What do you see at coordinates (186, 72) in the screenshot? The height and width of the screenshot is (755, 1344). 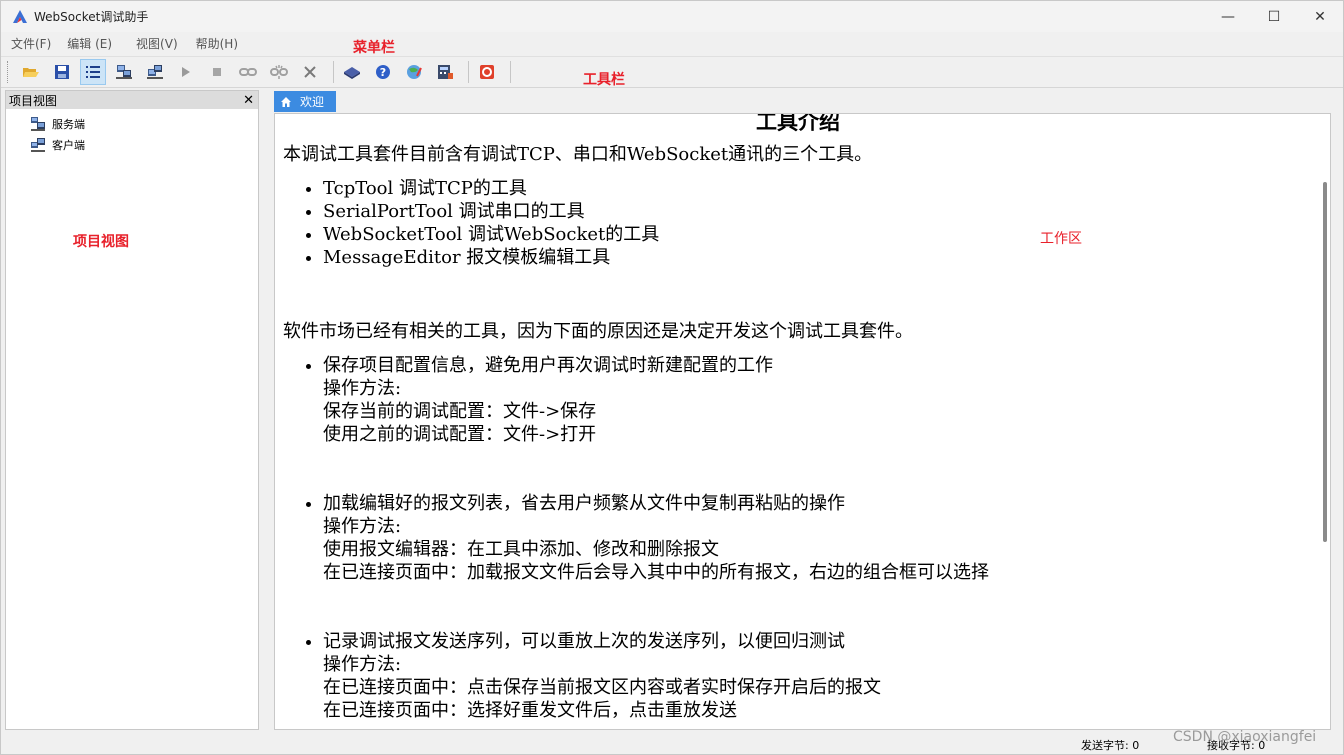 I see `play-icon` at bounding box center [186, 72].